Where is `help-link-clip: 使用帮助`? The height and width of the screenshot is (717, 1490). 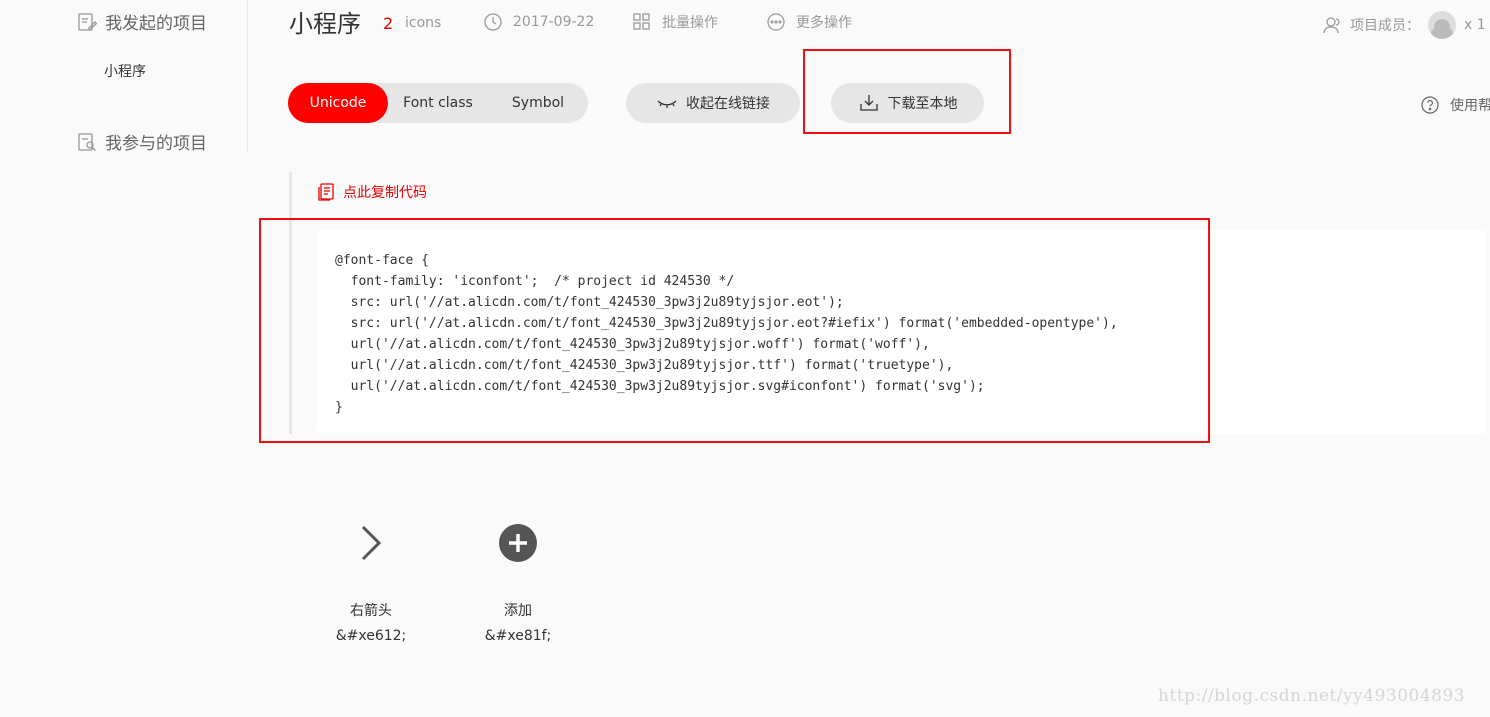 help-link-clip: 使用帮助 is located at coordinates (1455, 105).